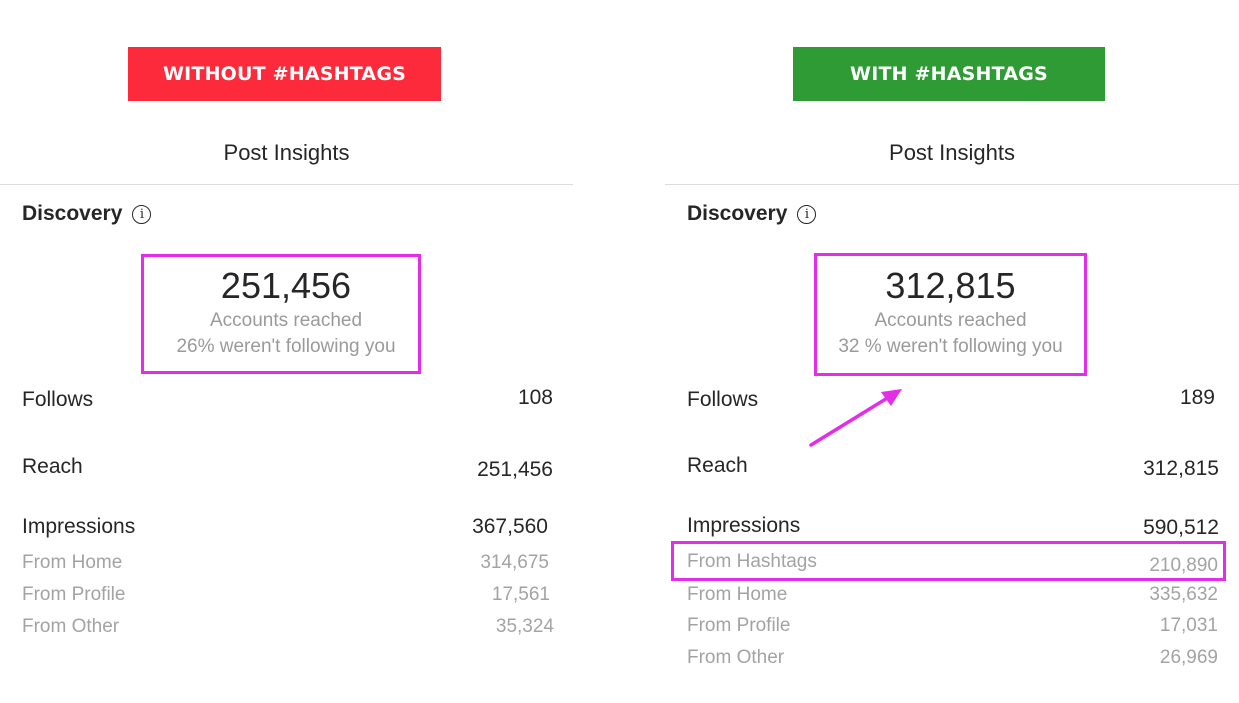 The height and width of the screenshot is (703, 1239). What do you see at coordinates (952, 399) in the screenshot?
I see `follows-row: Follows 189` at bounding box center [952, 399].